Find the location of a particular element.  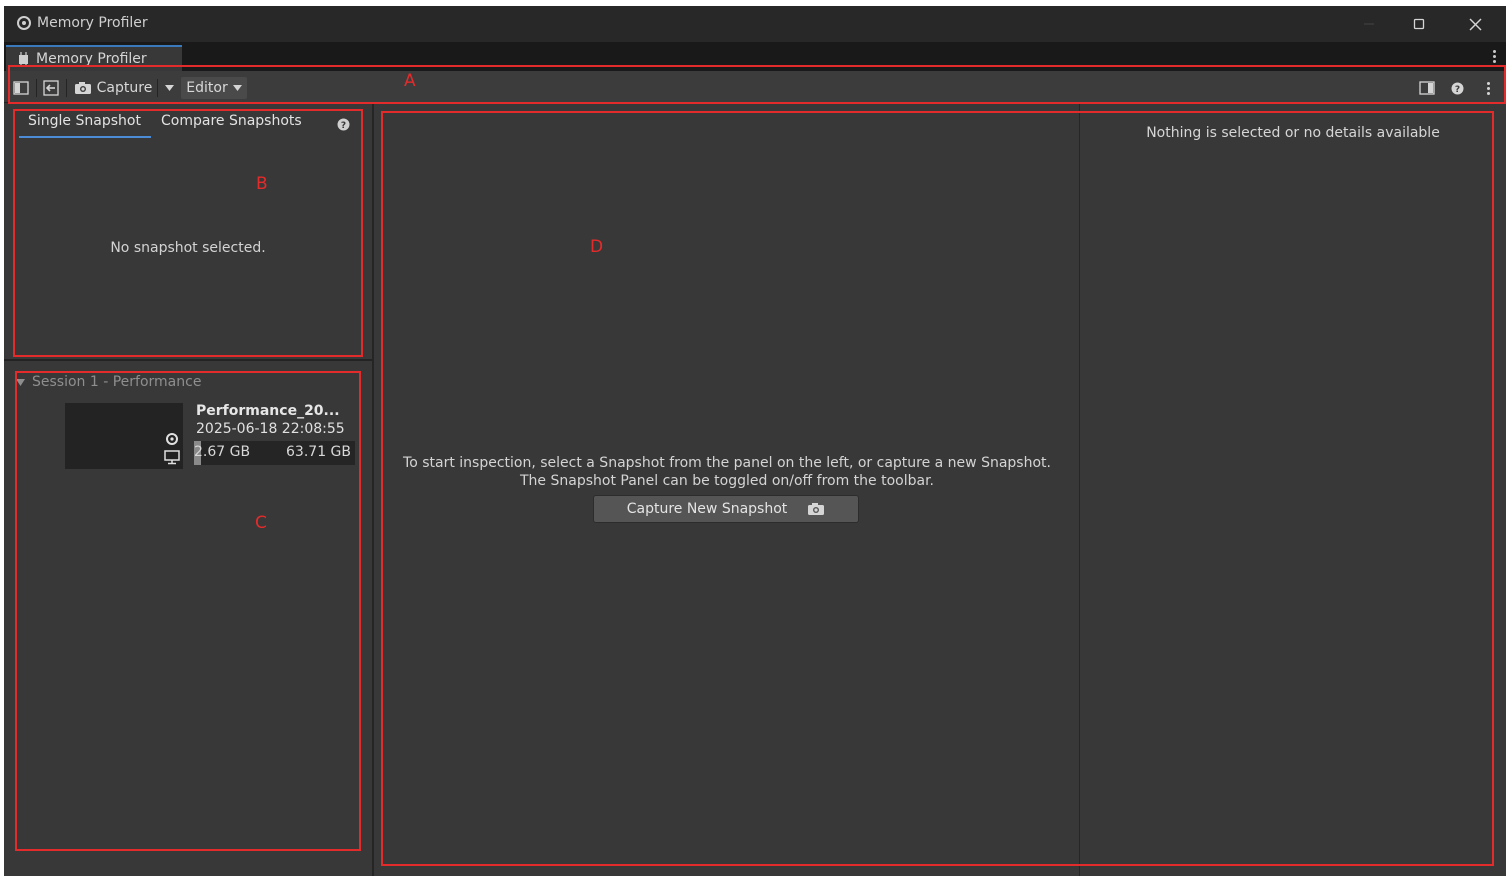

maximize-button is located at coordinates (1419, 24).